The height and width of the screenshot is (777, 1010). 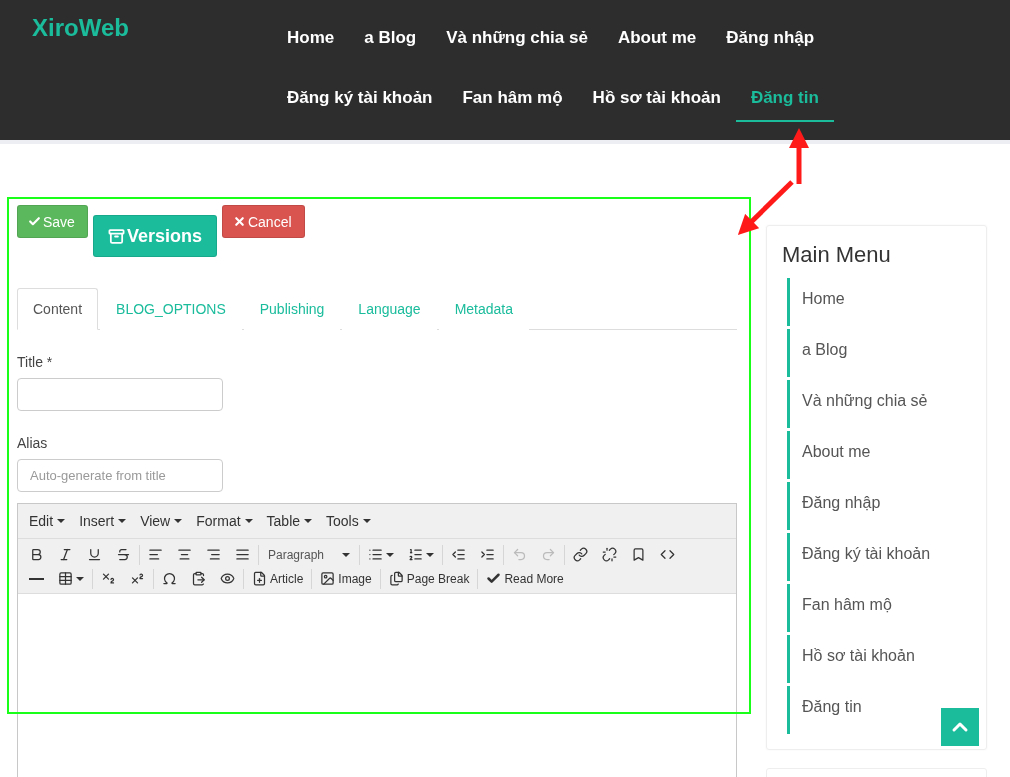 What do you see at coordinates (656, 100) in the screenshot?
I see `nav-link: Hồ sơ tài khoản` at bounding box center [656, 100].